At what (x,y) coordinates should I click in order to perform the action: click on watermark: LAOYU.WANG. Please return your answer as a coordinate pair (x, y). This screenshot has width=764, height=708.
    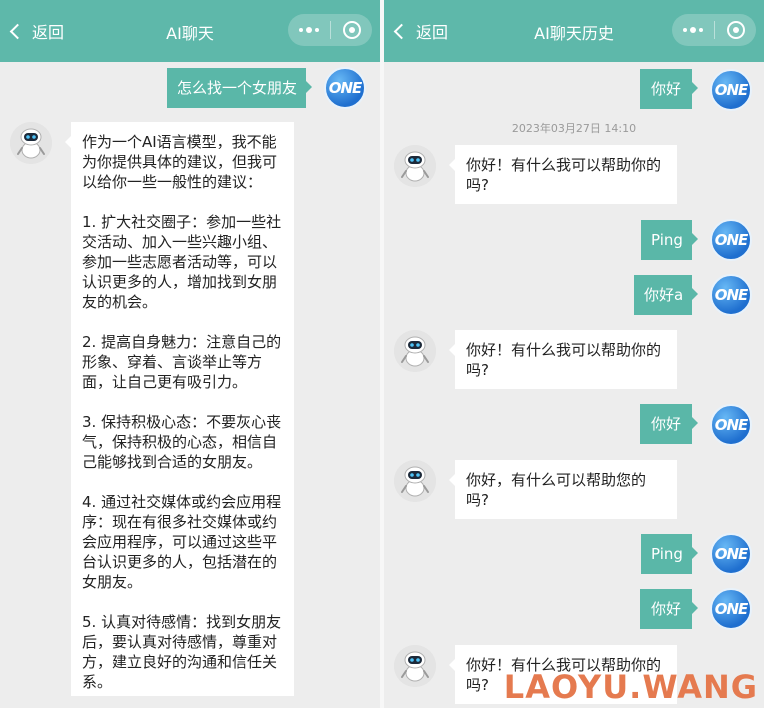
    Looking at the image, I should click on (630, 687).